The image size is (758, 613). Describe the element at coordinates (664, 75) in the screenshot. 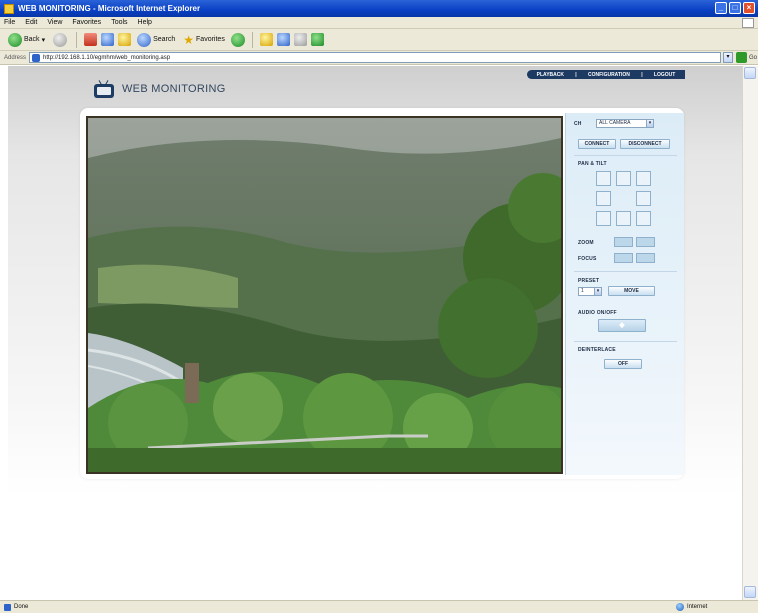

I see `nav-logout: LOGOUT` at that location.